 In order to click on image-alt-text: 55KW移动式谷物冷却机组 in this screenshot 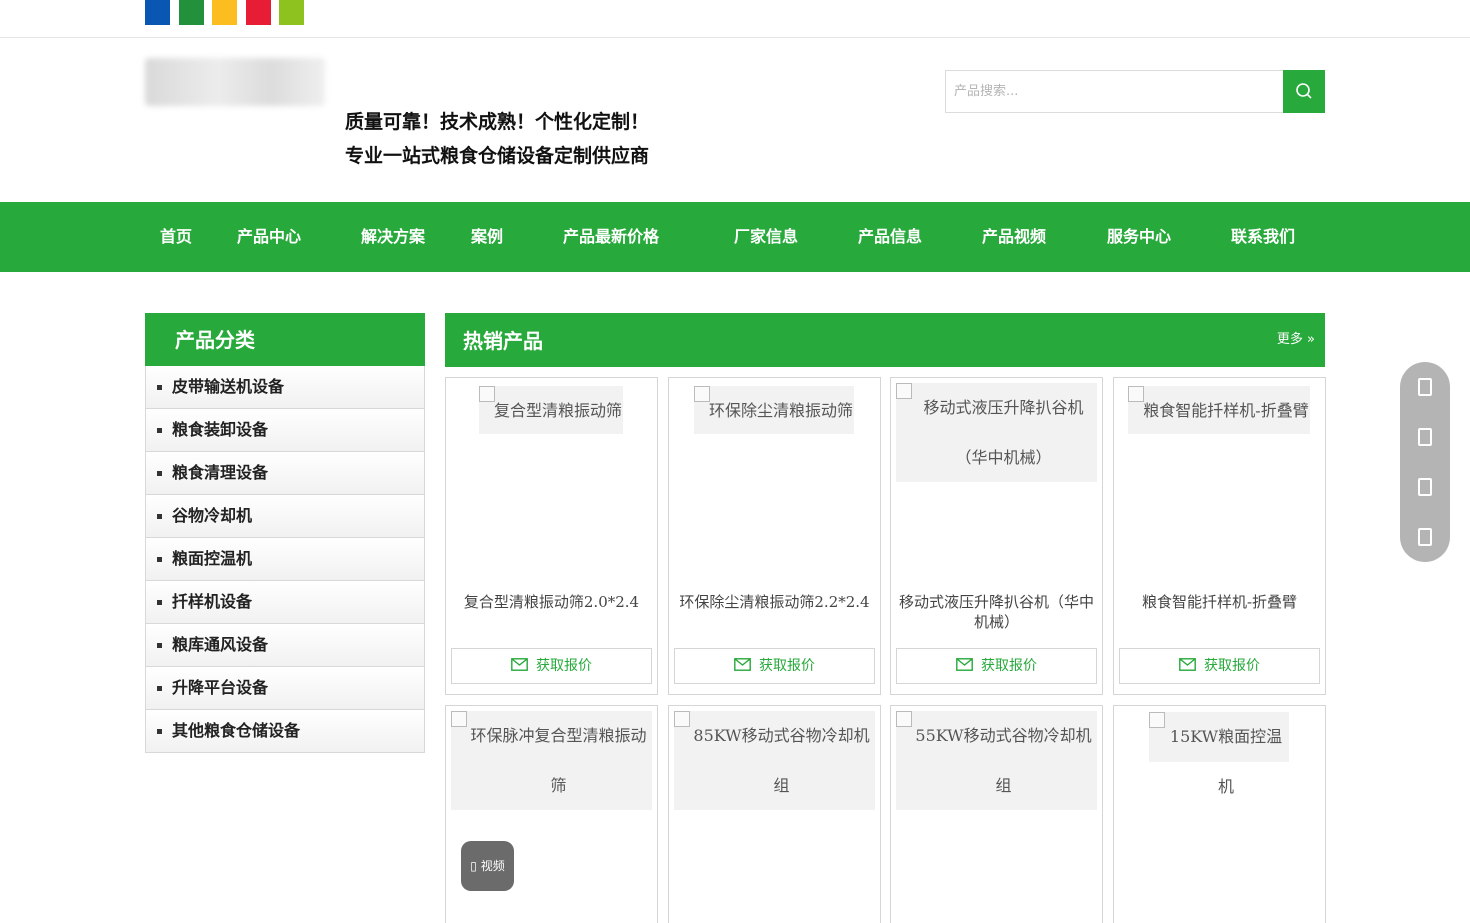, I will do `click(1003, 760)`.